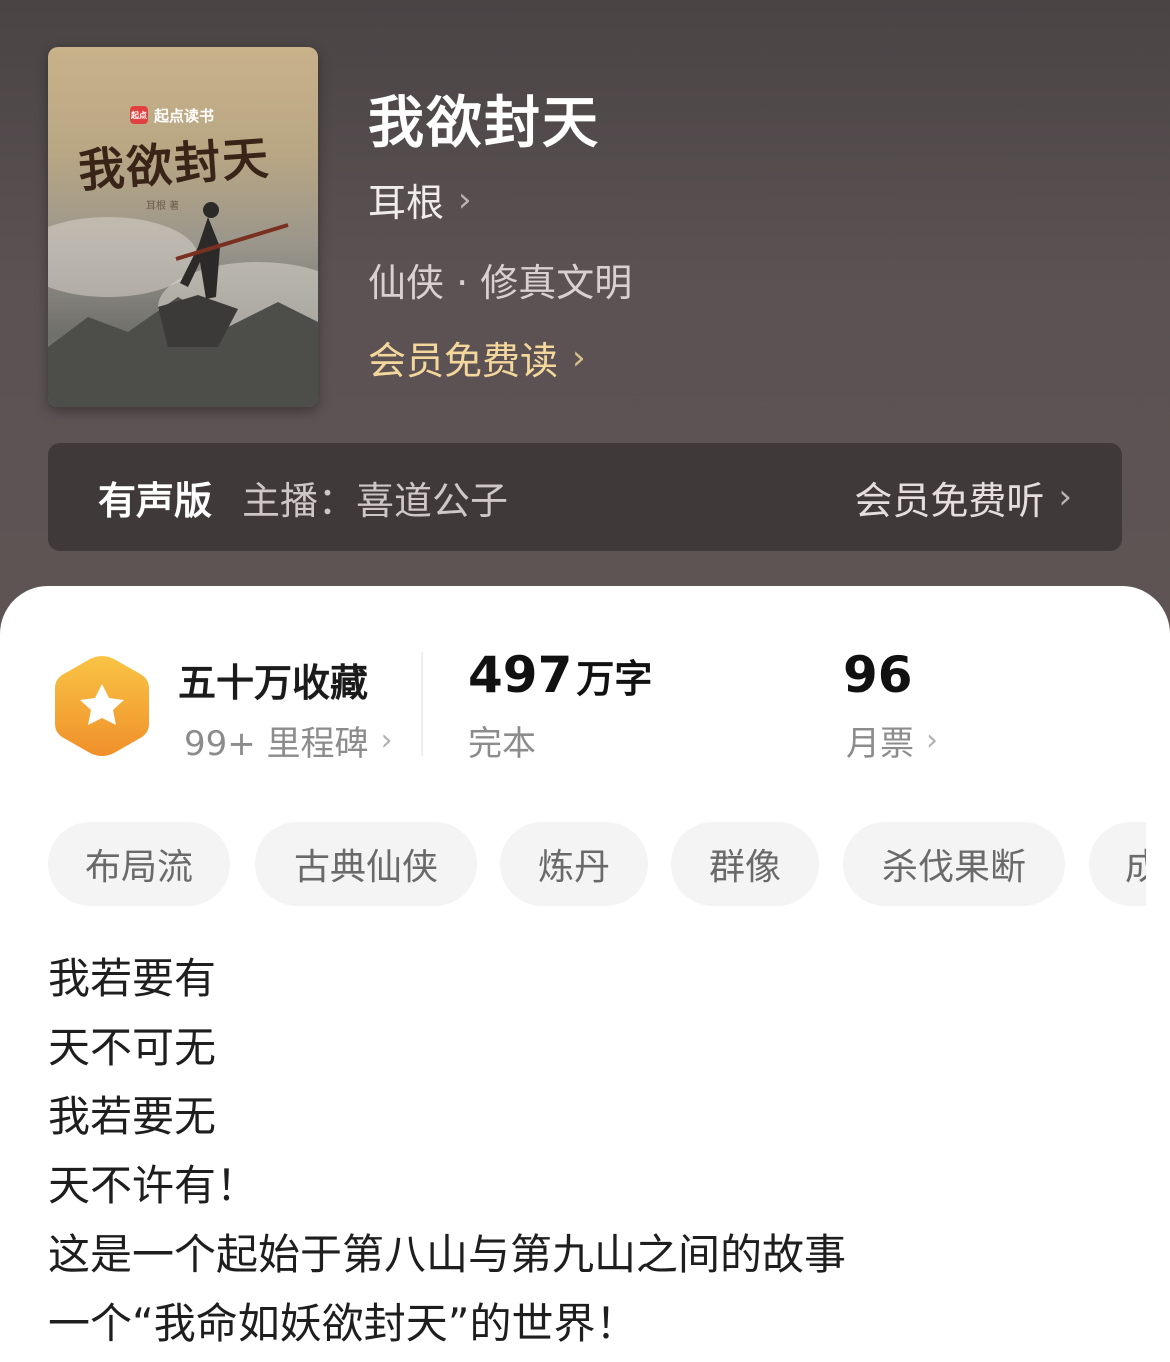  What do you see at coordinates (484, 123) in the screenshot?
I see `book-title: 我欲封天` at bounding box center [484, 123].